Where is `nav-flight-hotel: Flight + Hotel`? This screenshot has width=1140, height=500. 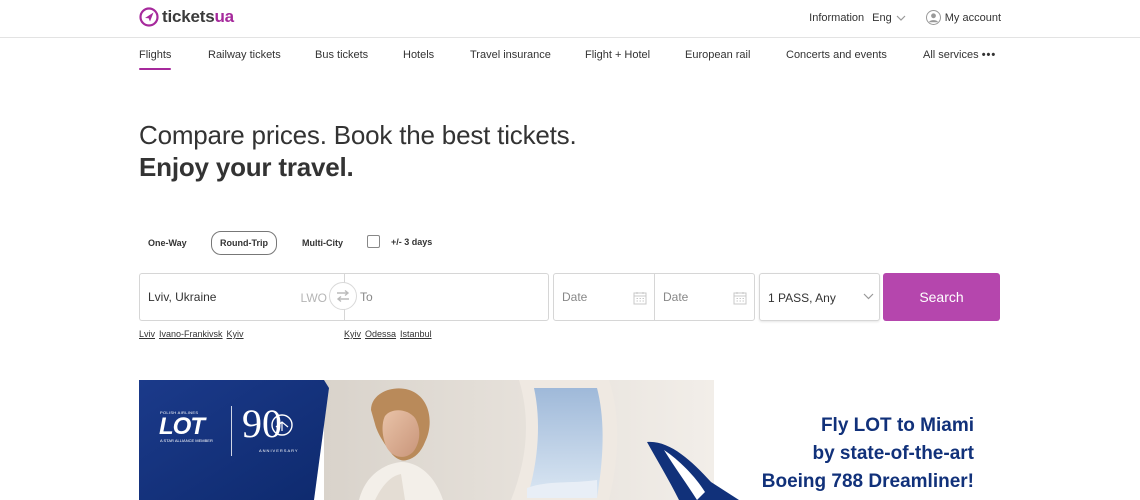 nav-flight-hotel: Flight + Hotel is located at coordinates (617, 55).